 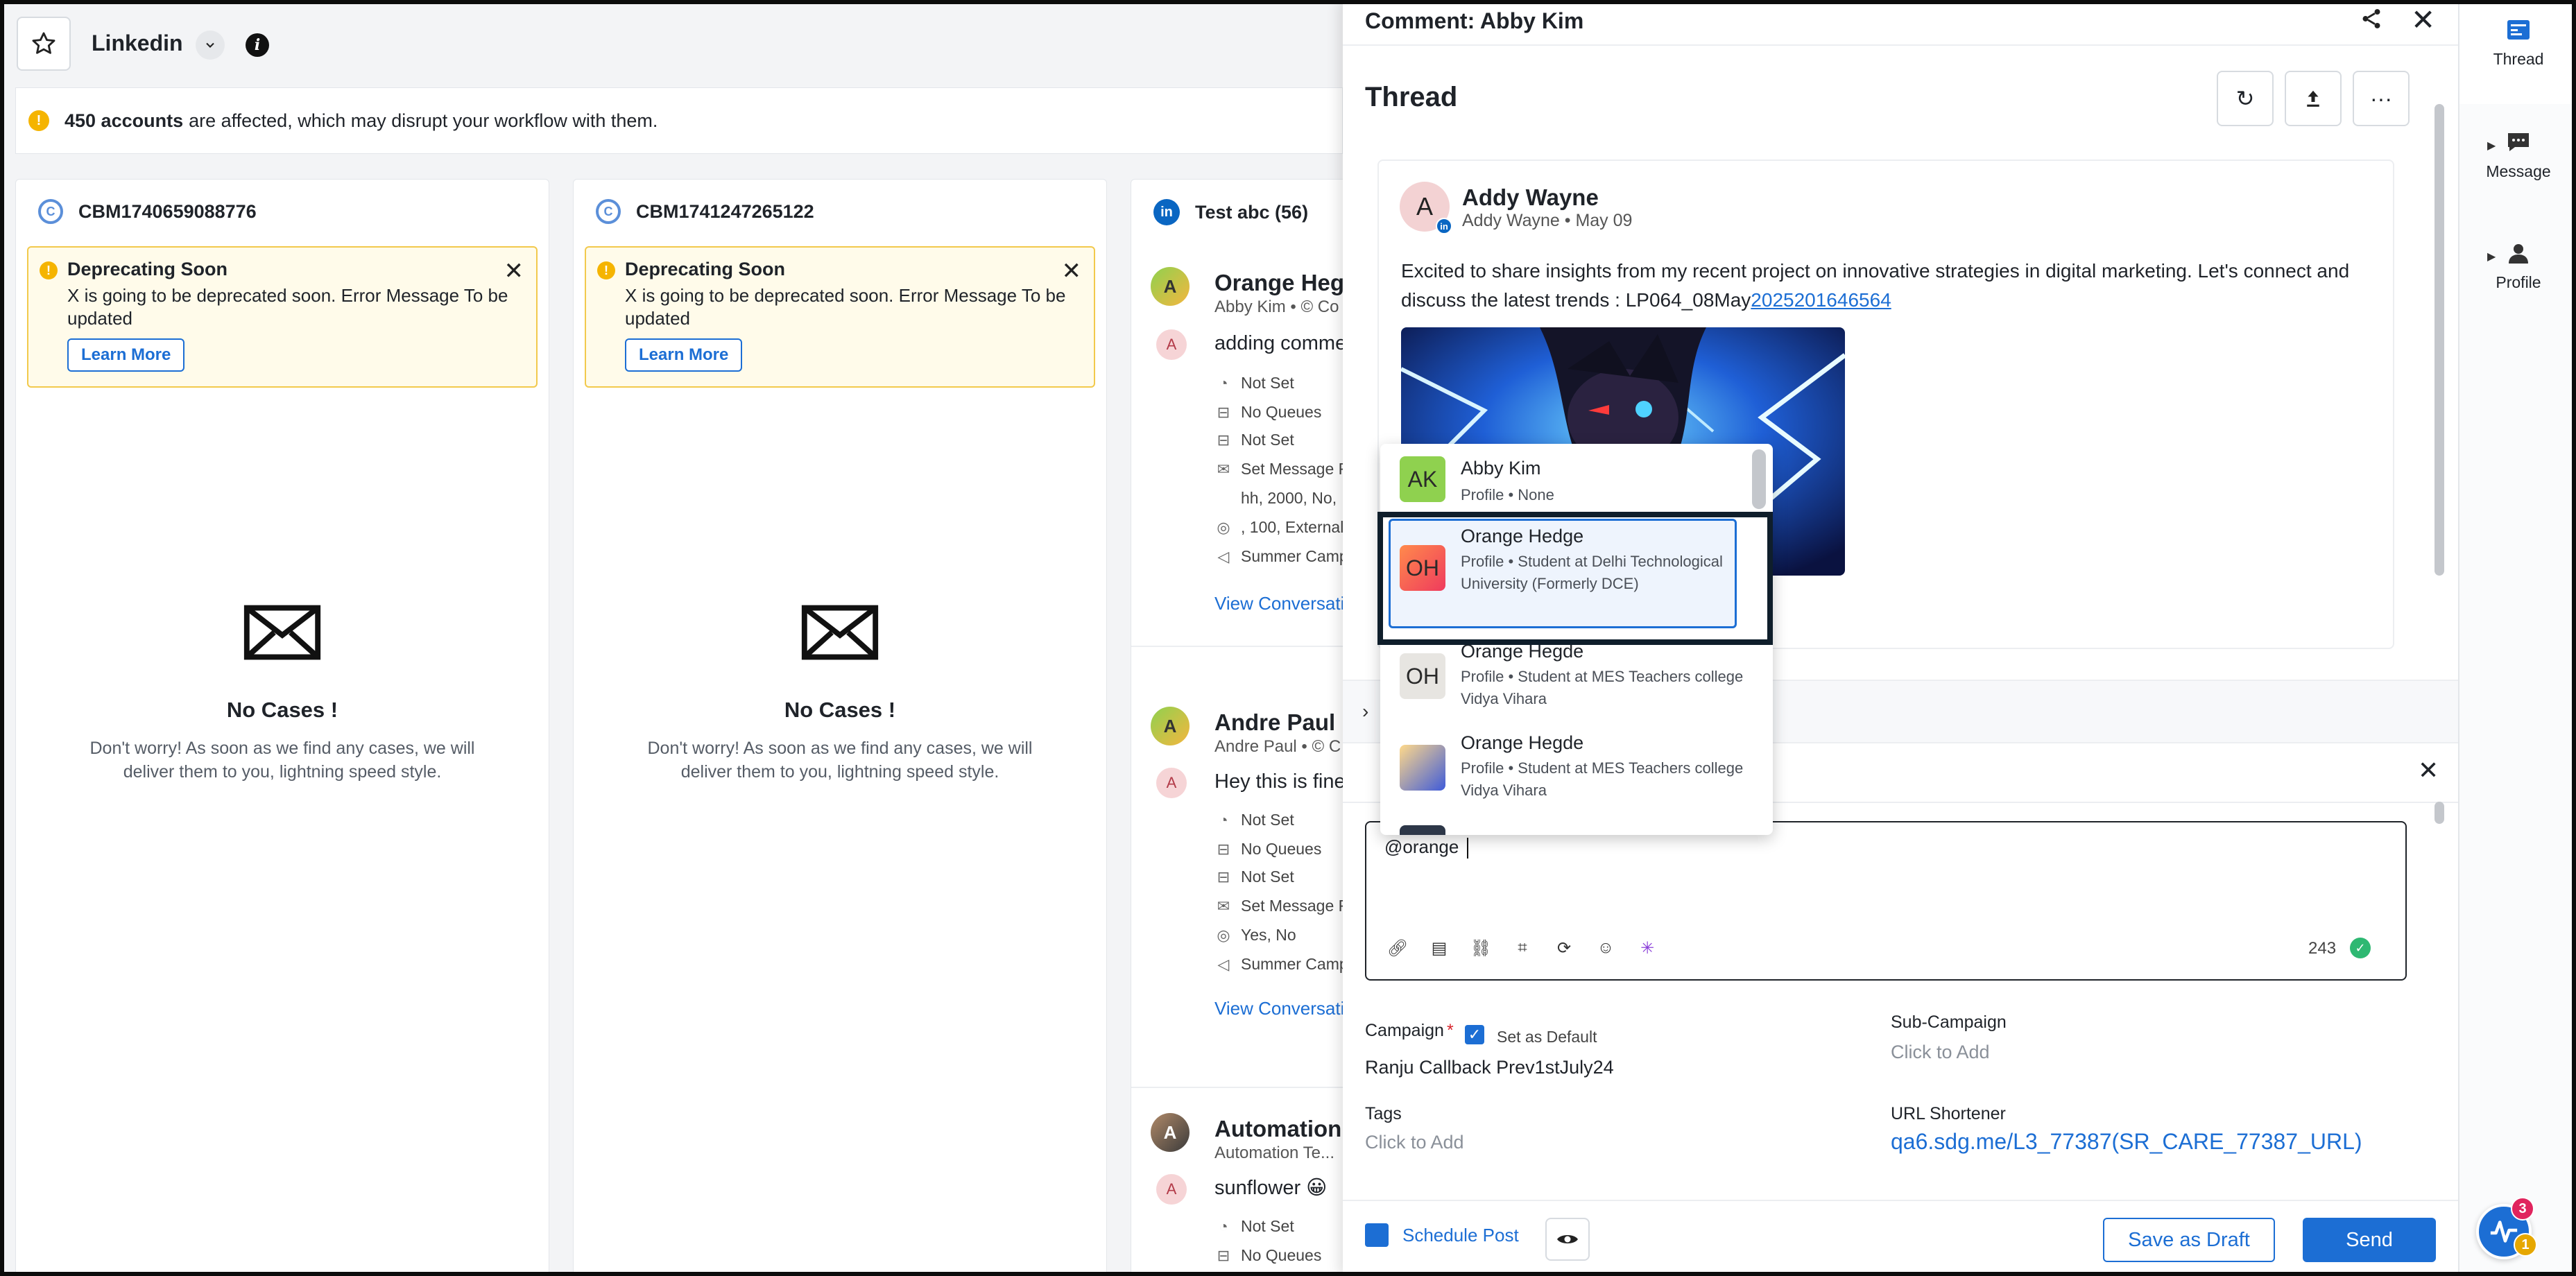 I want to click on upload-button, so click(x=2313, y=98).